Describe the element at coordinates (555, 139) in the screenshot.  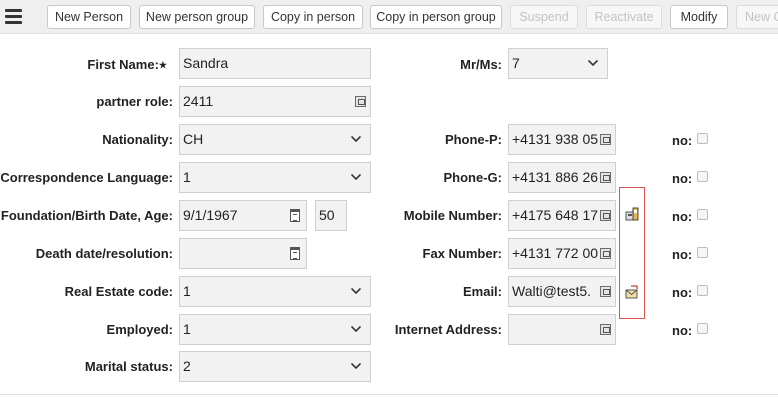
I see `phone-p-value: +4131 938 05` at that location.